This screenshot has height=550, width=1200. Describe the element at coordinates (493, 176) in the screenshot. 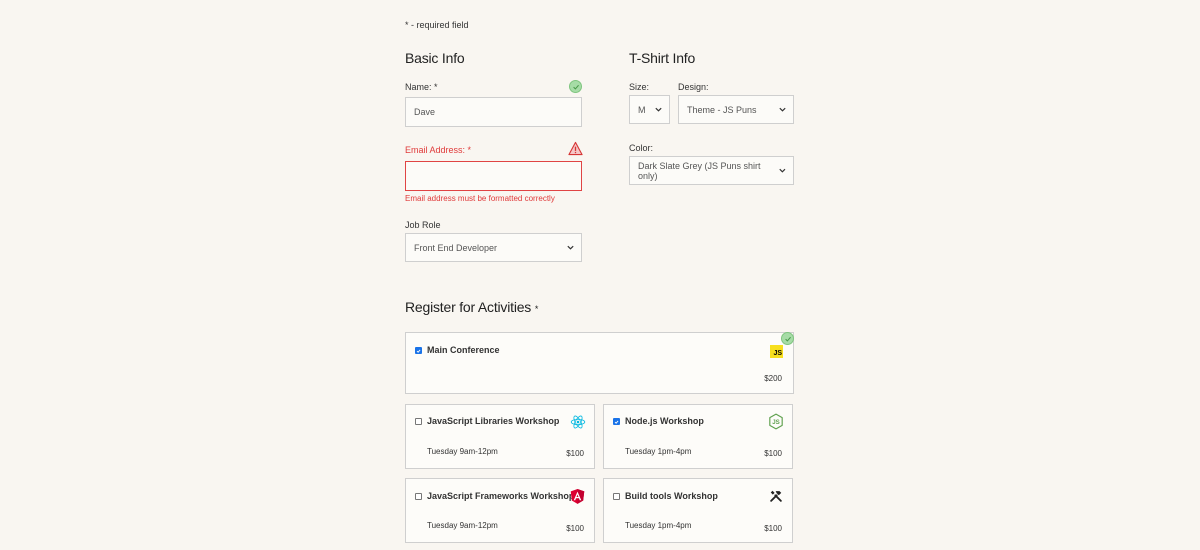

I see `email-input` at that location.